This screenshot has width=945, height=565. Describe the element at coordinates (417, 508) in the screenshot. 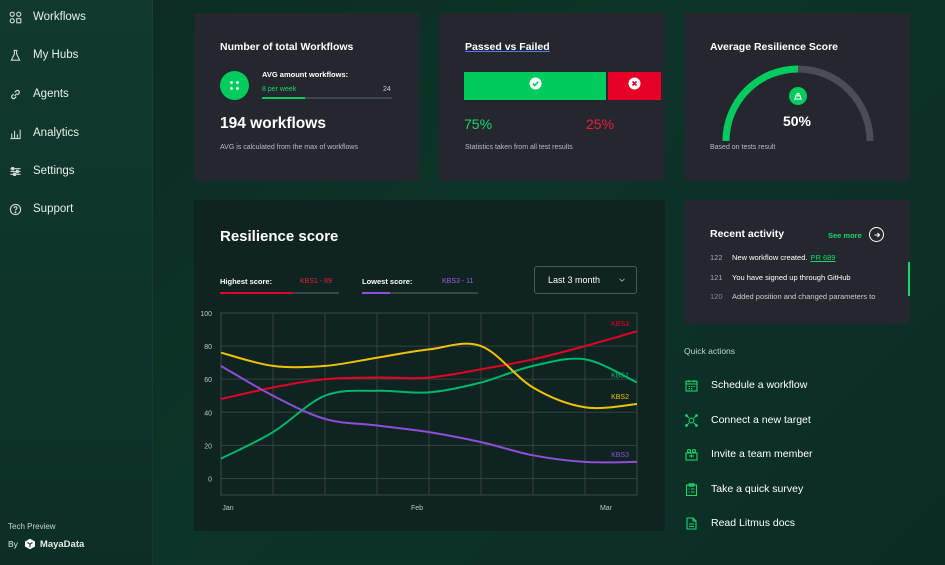

I see `x-tick-label: Feb` at that location.